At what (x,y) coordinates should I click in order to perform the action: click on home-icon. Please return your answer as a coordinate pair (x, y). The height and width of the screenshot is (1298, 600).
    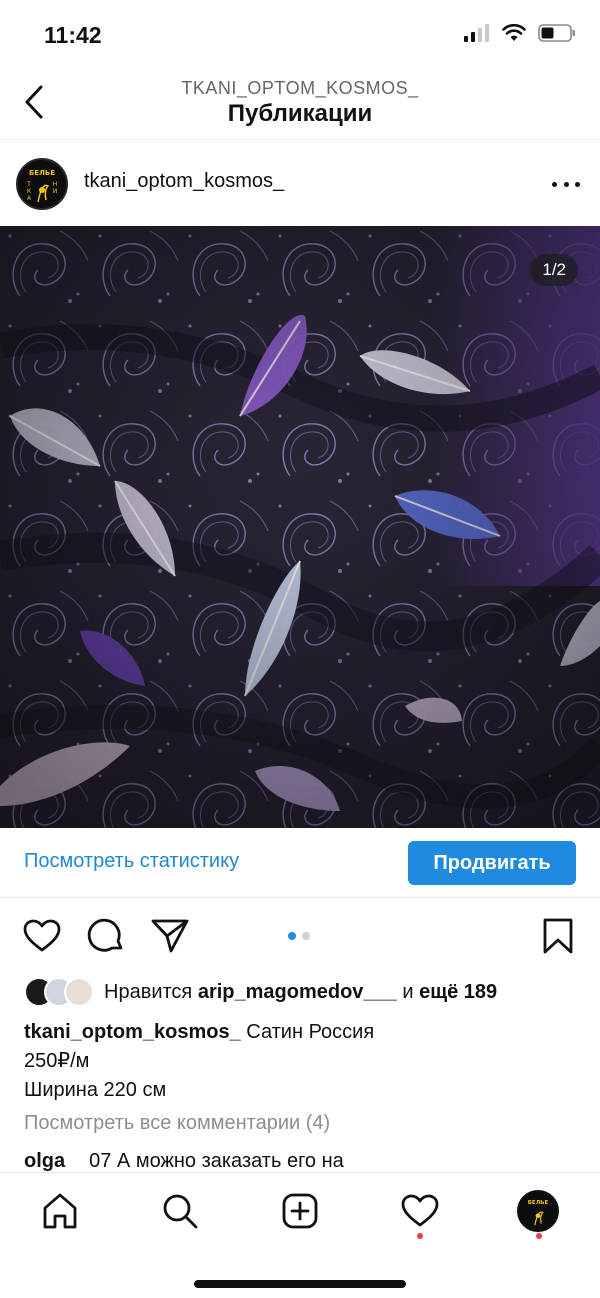
    Looking at the image, I should click on (60, 1211).